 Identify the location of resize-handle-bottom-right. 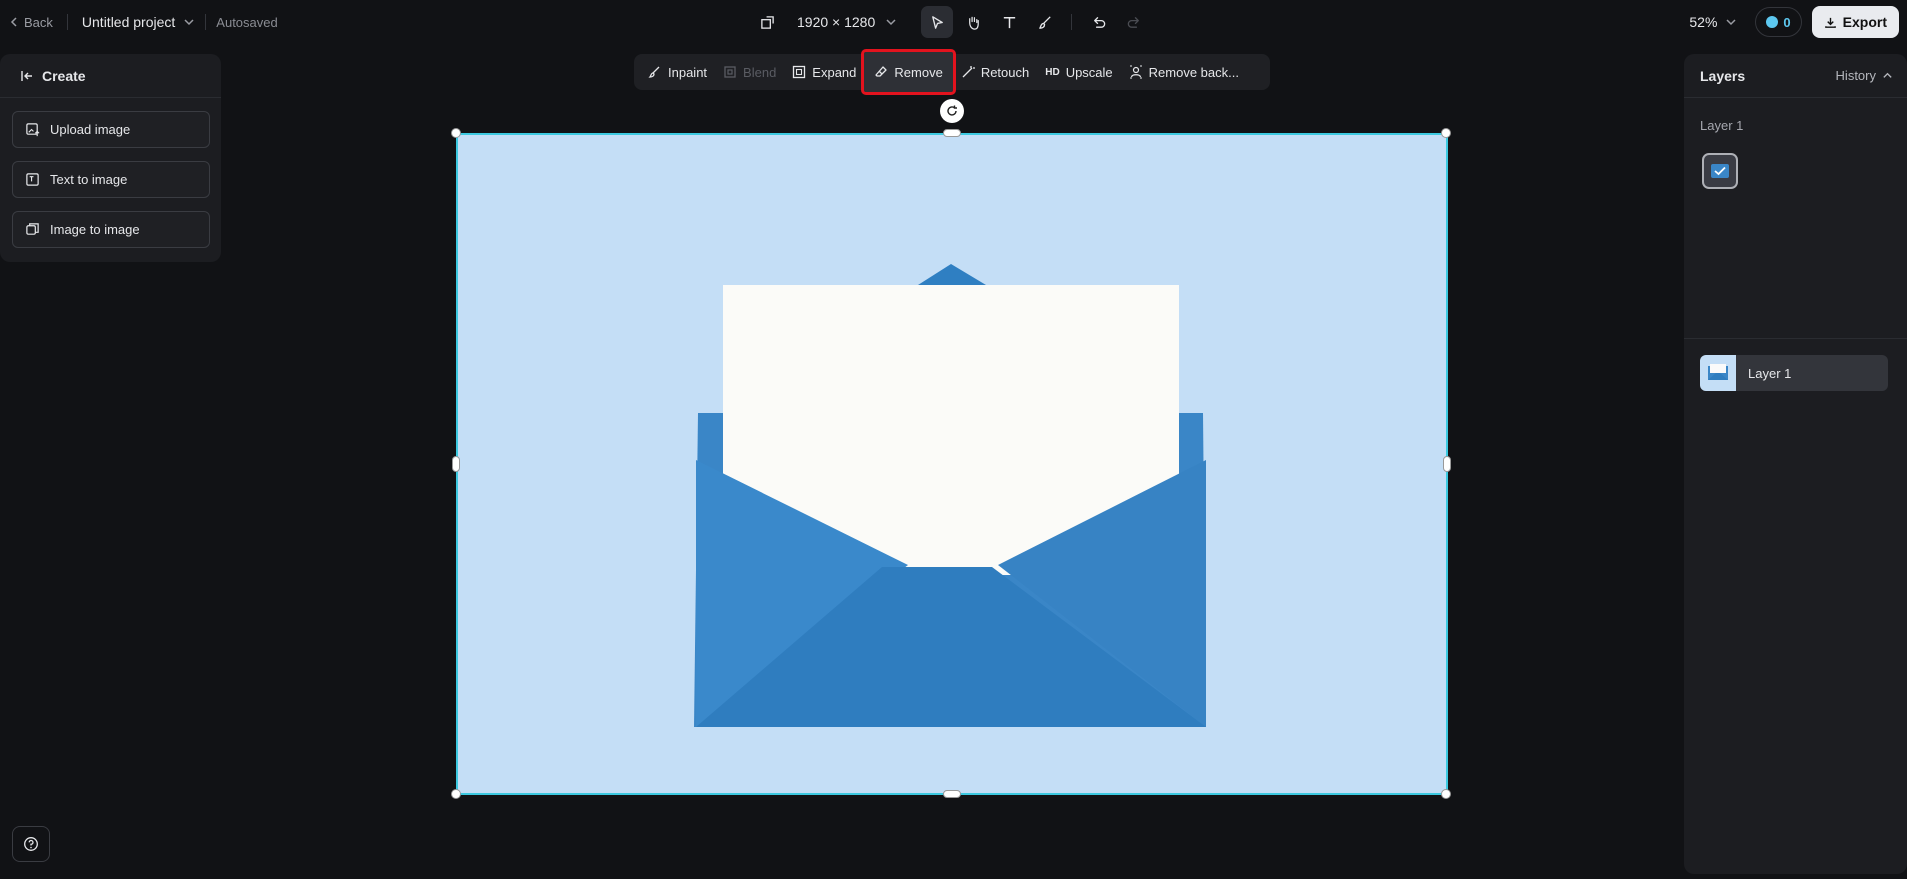
(1446, 794).